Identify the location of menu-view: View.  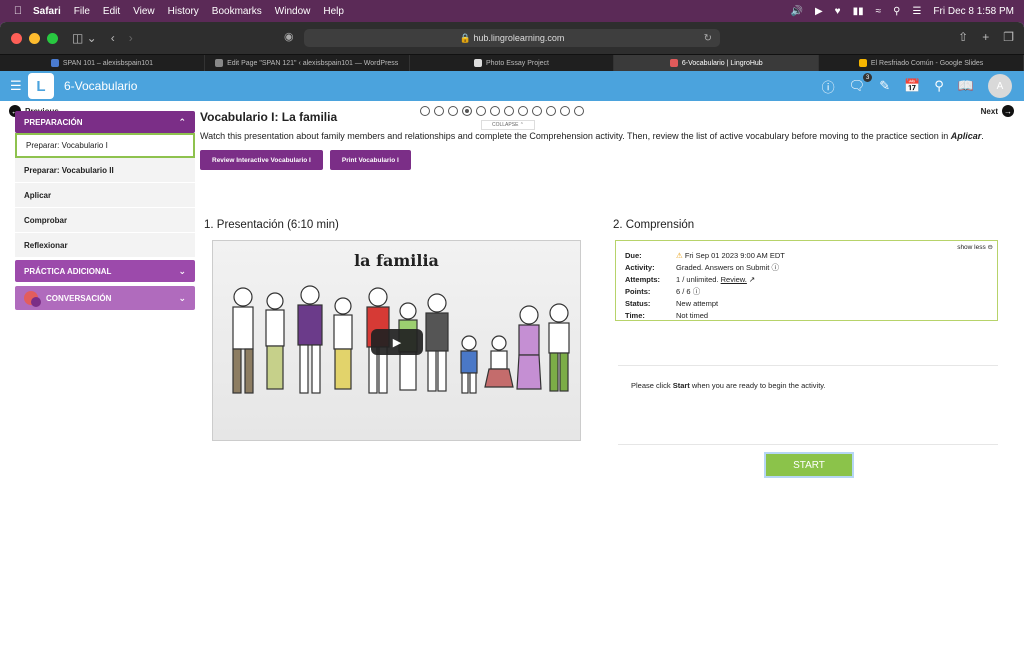
(144, 11).